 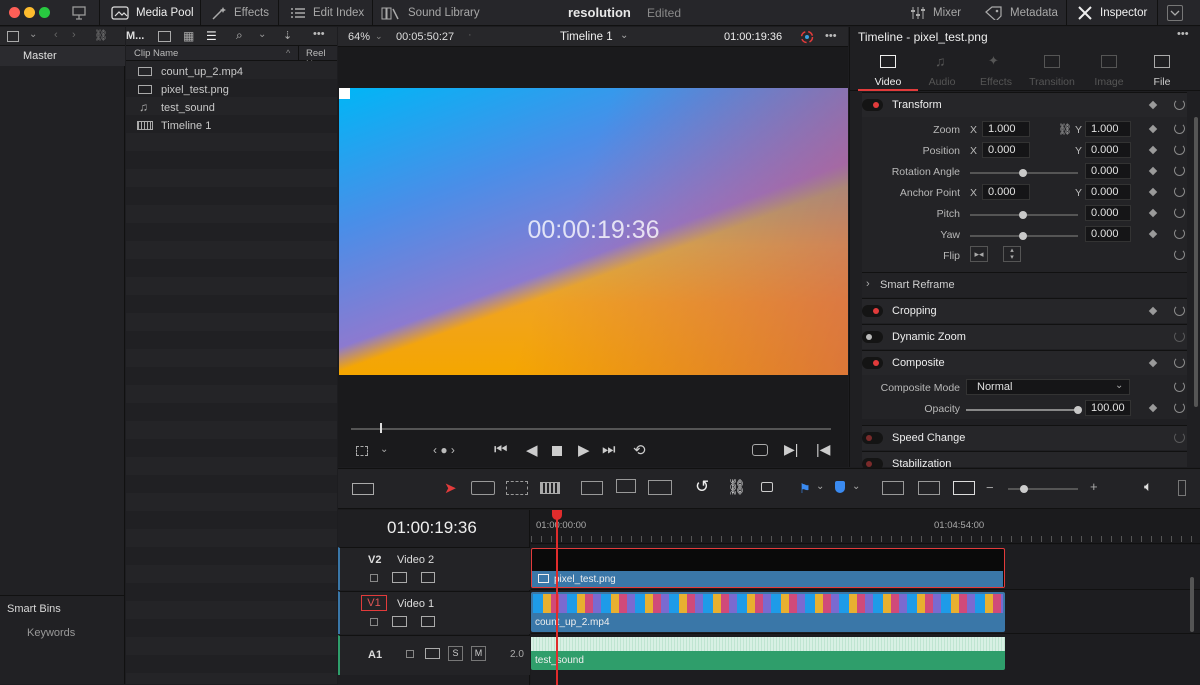 What do you see at coordinates (1196, 262) in the screenshot?
I see `inspector-scrollbar` at bounding box center [1196, 262].